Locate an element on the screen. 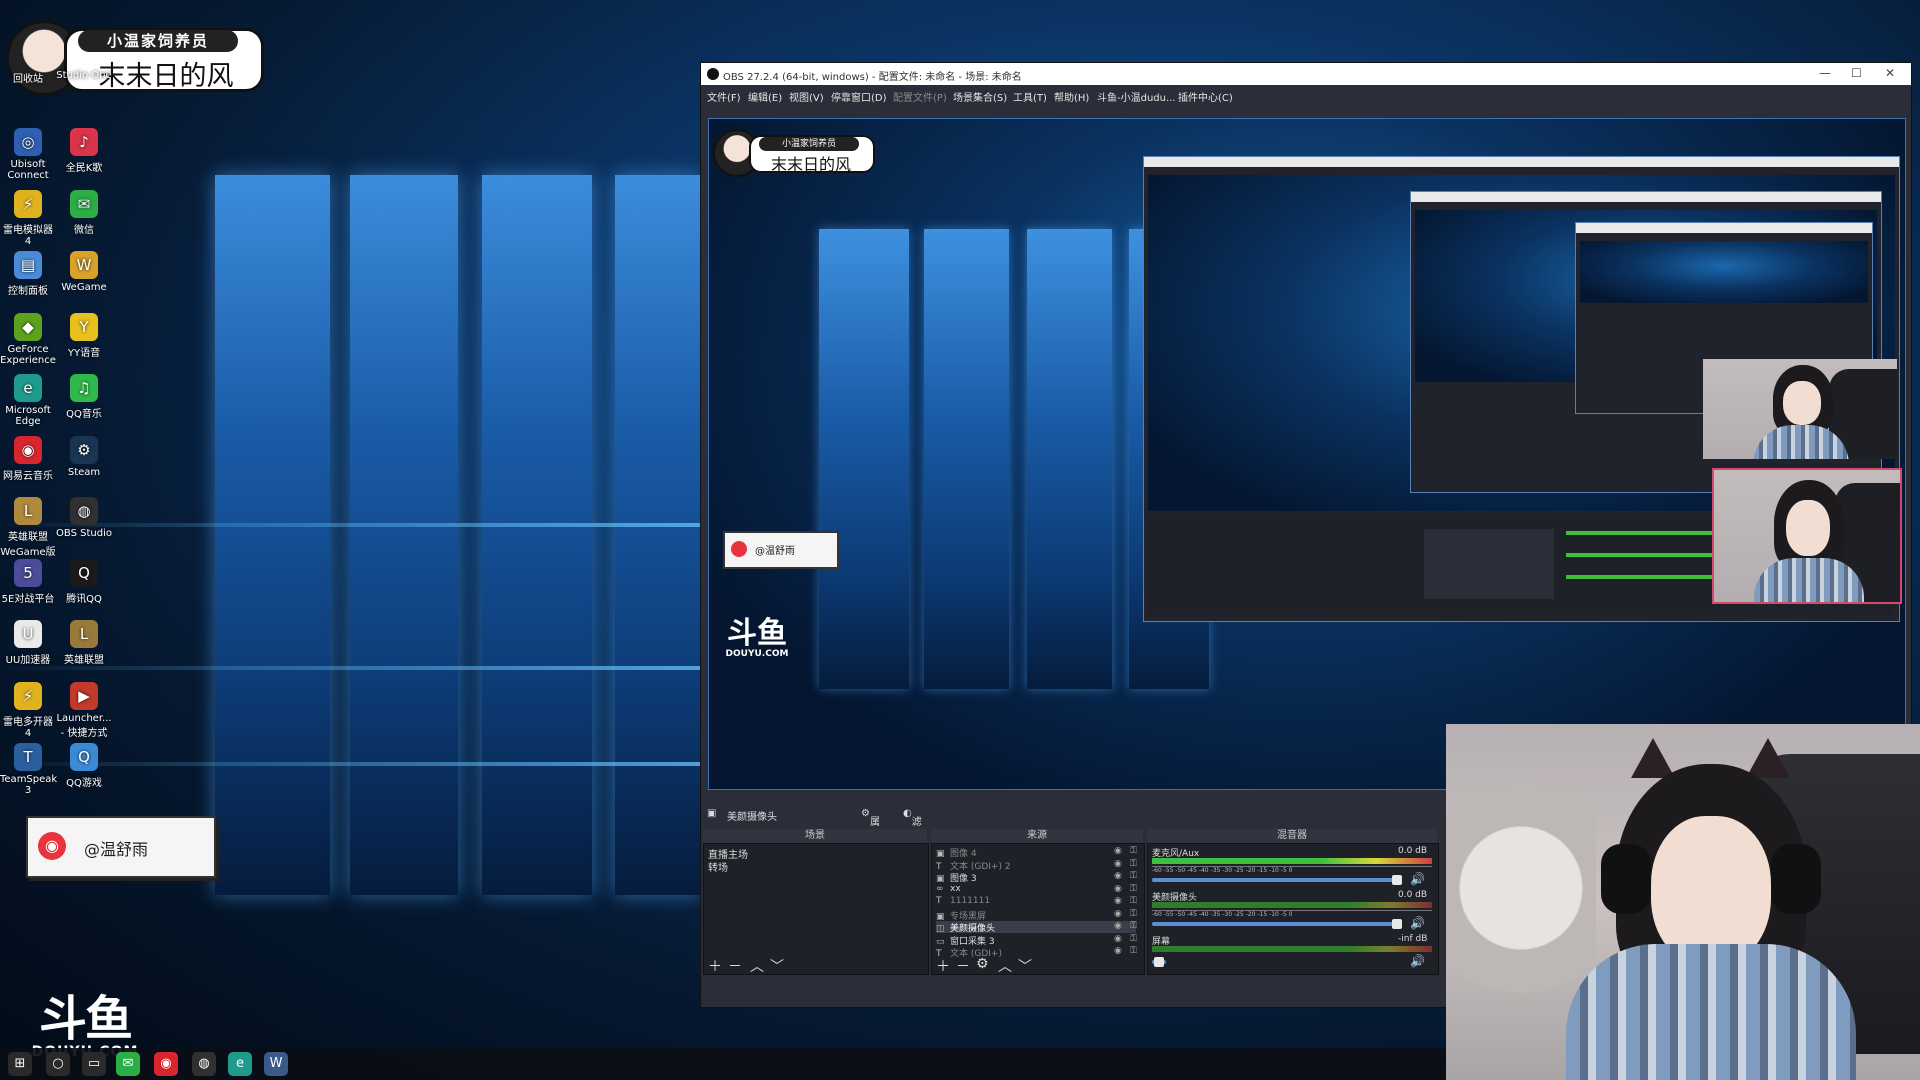 This screenshot has width=1920, height=1080. source-item: ▭ 窗口采集 3 ◉ ⚿ is located at coordinates (1036, 940).